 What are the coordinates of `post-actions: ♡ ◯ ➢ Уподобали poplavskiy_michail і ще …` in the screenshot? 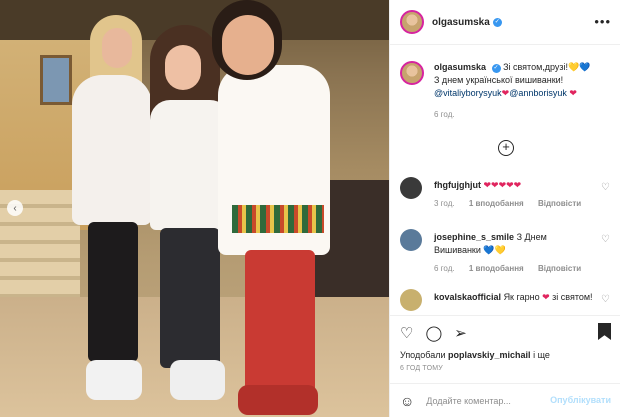 It's located at (505, 348).